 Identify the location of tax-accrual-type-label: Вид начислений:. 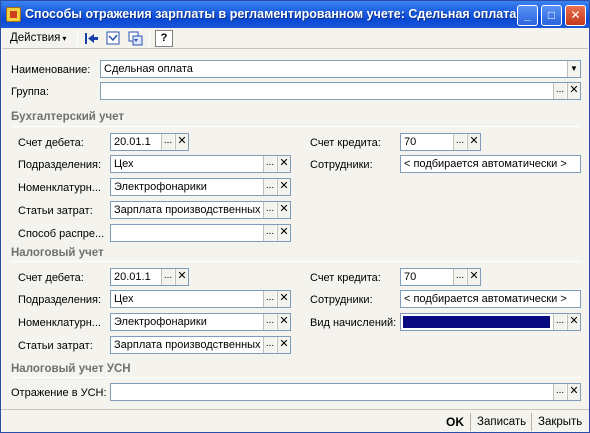
(353, 323).